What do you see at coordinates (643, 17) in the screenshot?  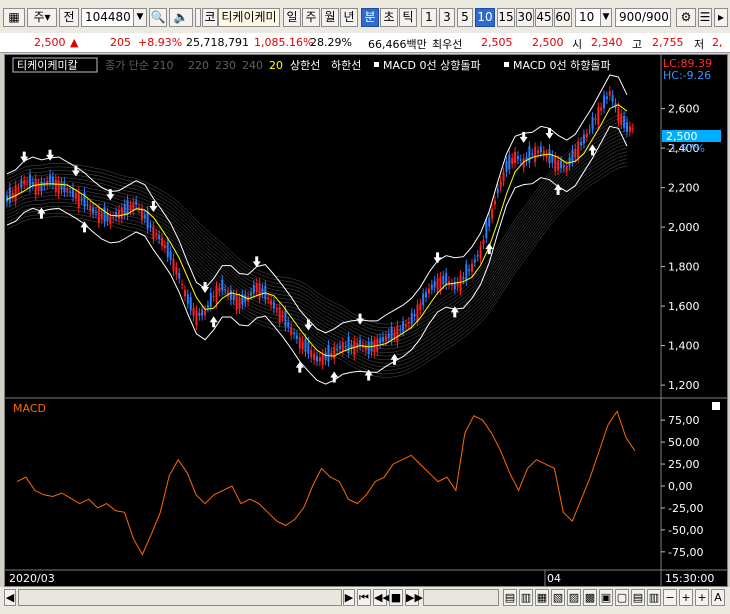 I see `range-field: 900/900` at bounding box center [643, 17].